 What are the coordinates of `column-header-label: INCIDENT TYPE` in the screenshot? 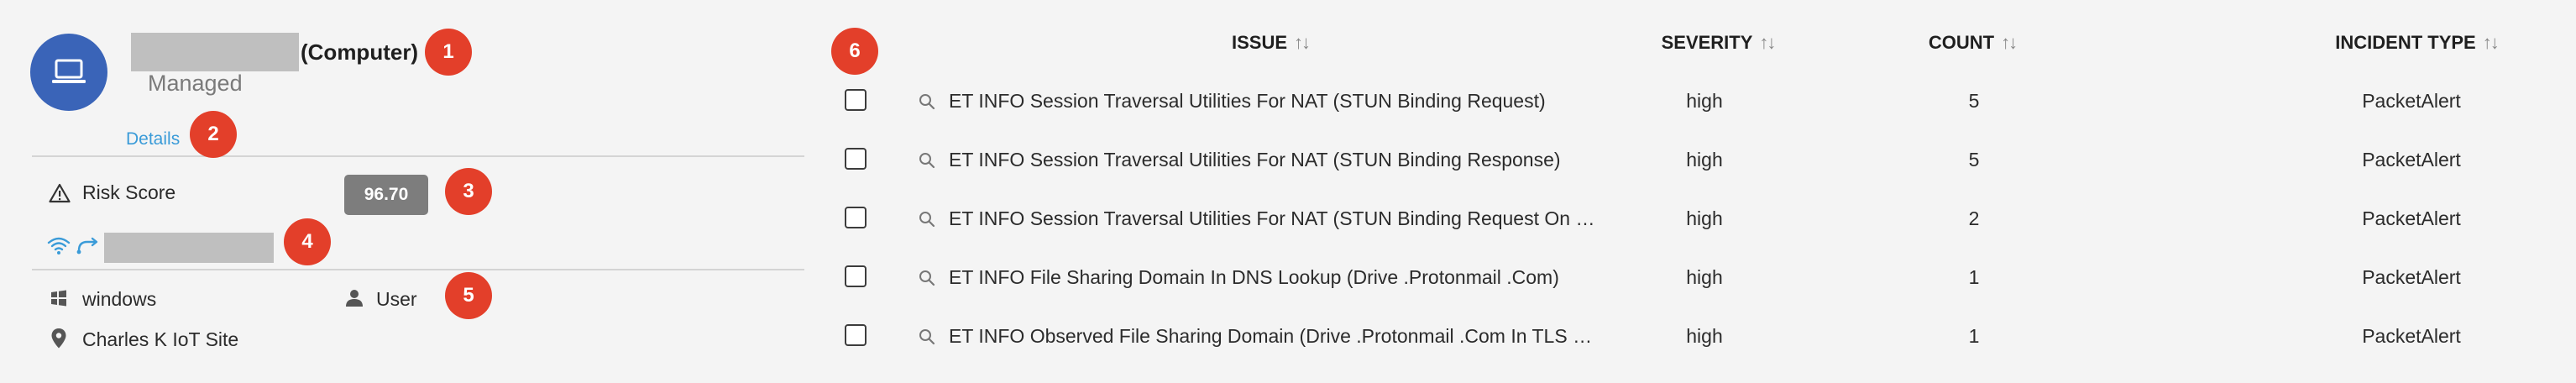 It's located at (2406, 42).